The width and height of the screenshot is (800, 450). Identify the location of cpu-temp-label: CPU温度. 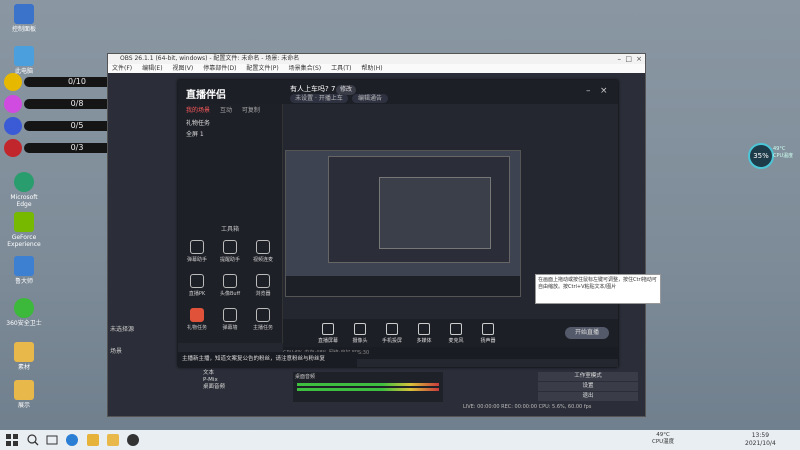
(783, 156).